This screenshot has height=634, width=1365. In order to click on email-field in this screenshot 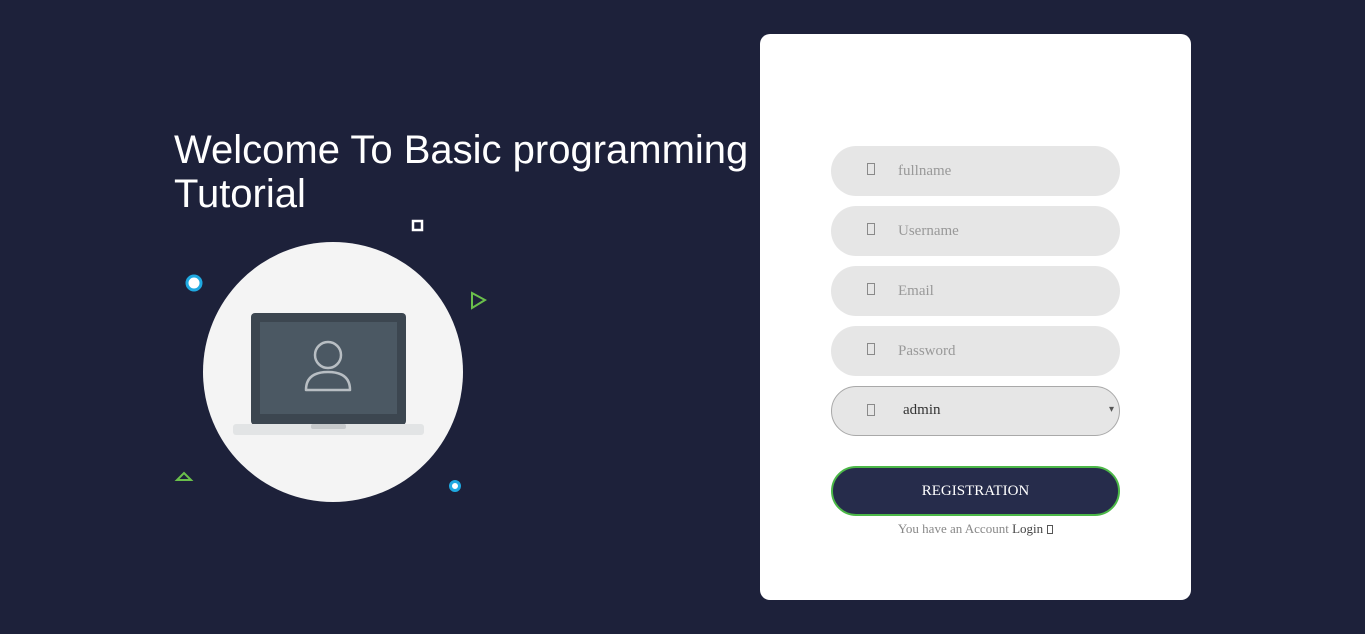, I will do `click(975, 291)`.